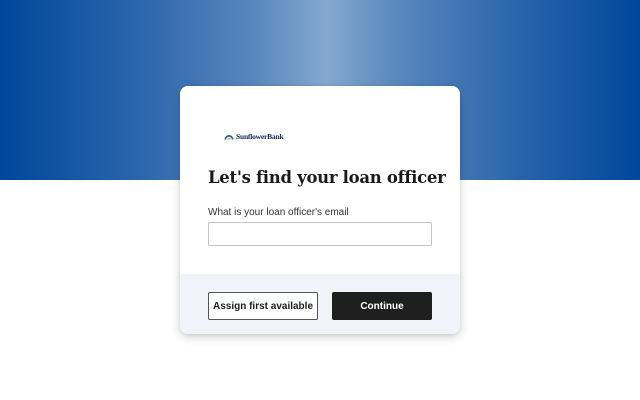 The height and width of the screenshot is (400, 640). Describe the element at coordinates (260, 136) in the screenshot. I see `brand-name: SunflowerBank` at that location.